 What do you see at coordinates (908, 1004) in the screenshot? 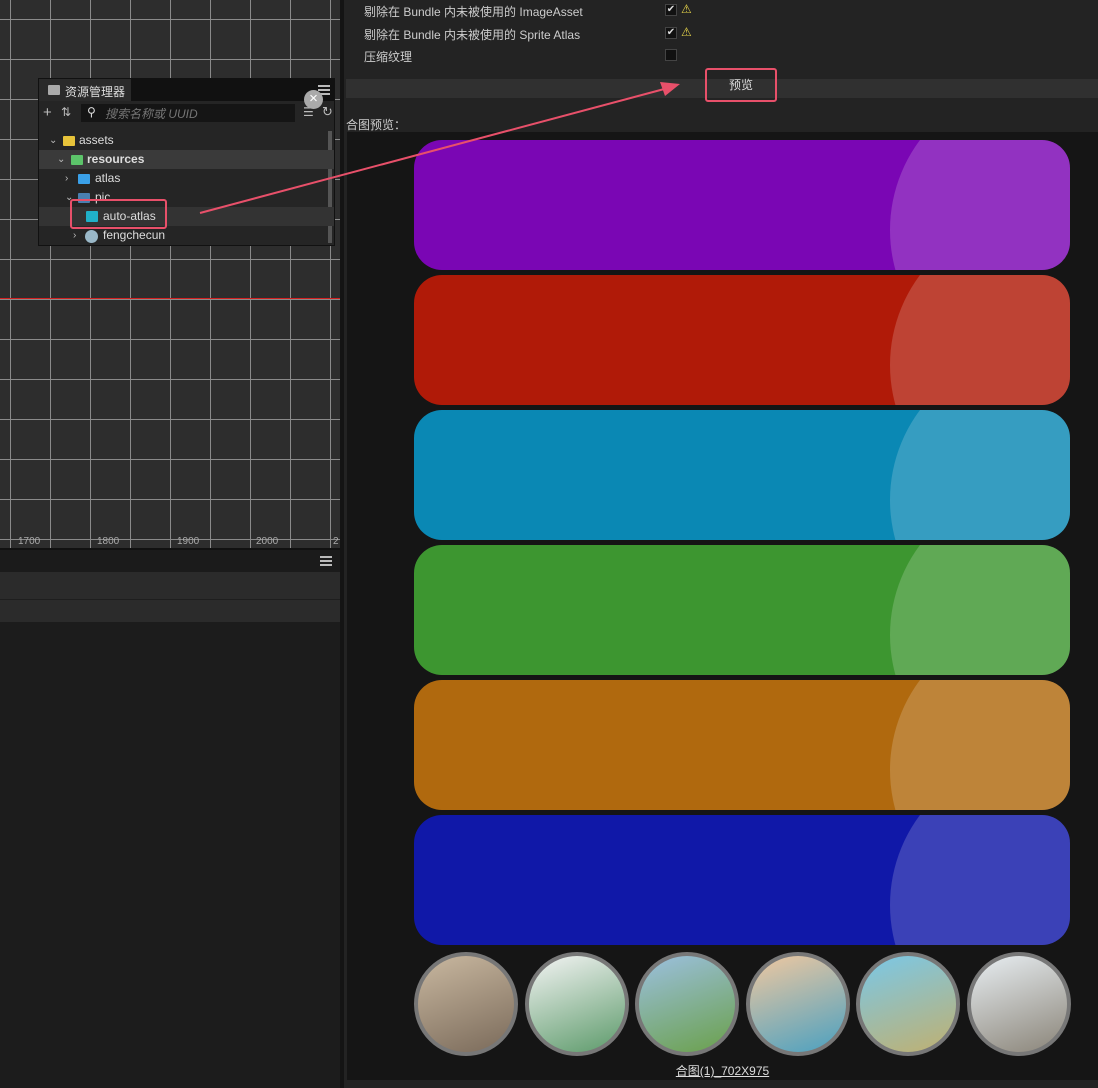
I see `thumbnail-seaside-cliff` at bounding box center [908, 1004].